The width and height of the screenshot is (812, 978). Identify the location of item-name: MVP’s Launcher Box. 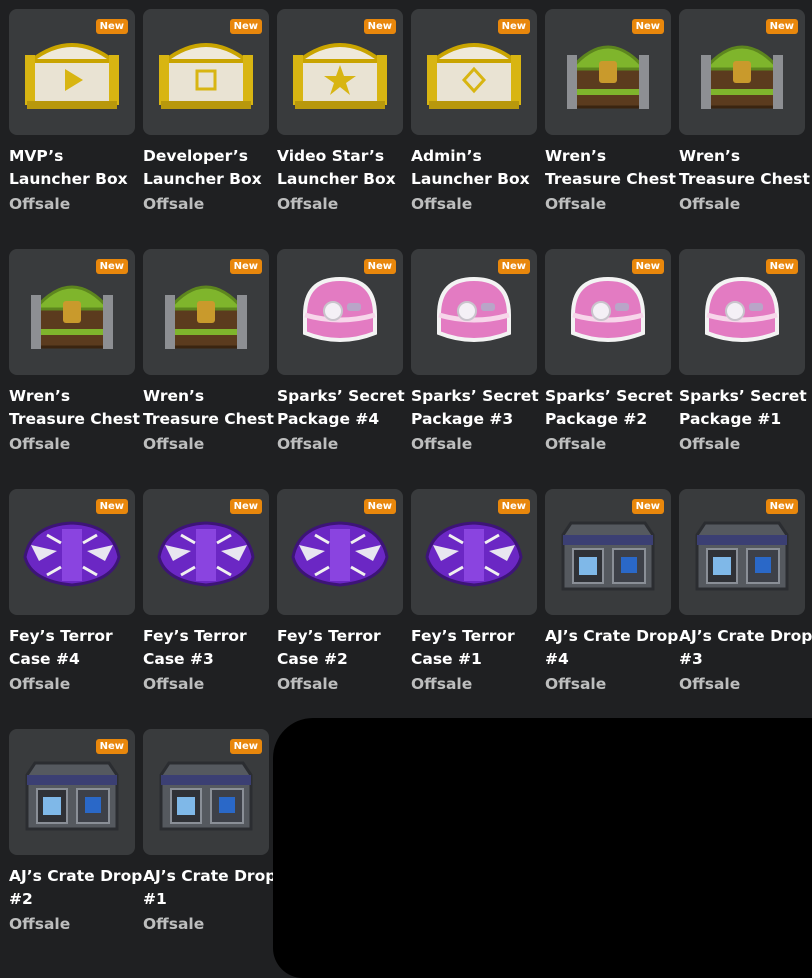
(76, 168).